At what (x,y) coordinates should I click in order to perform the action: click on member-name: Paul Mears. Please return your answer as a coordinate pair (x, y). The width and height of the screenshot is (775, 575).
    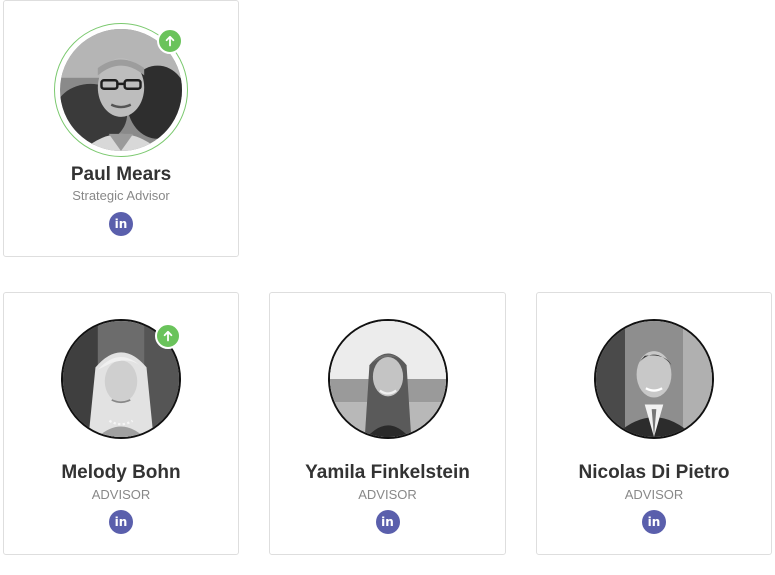
    Looking at the image, I should click on (121, 174).